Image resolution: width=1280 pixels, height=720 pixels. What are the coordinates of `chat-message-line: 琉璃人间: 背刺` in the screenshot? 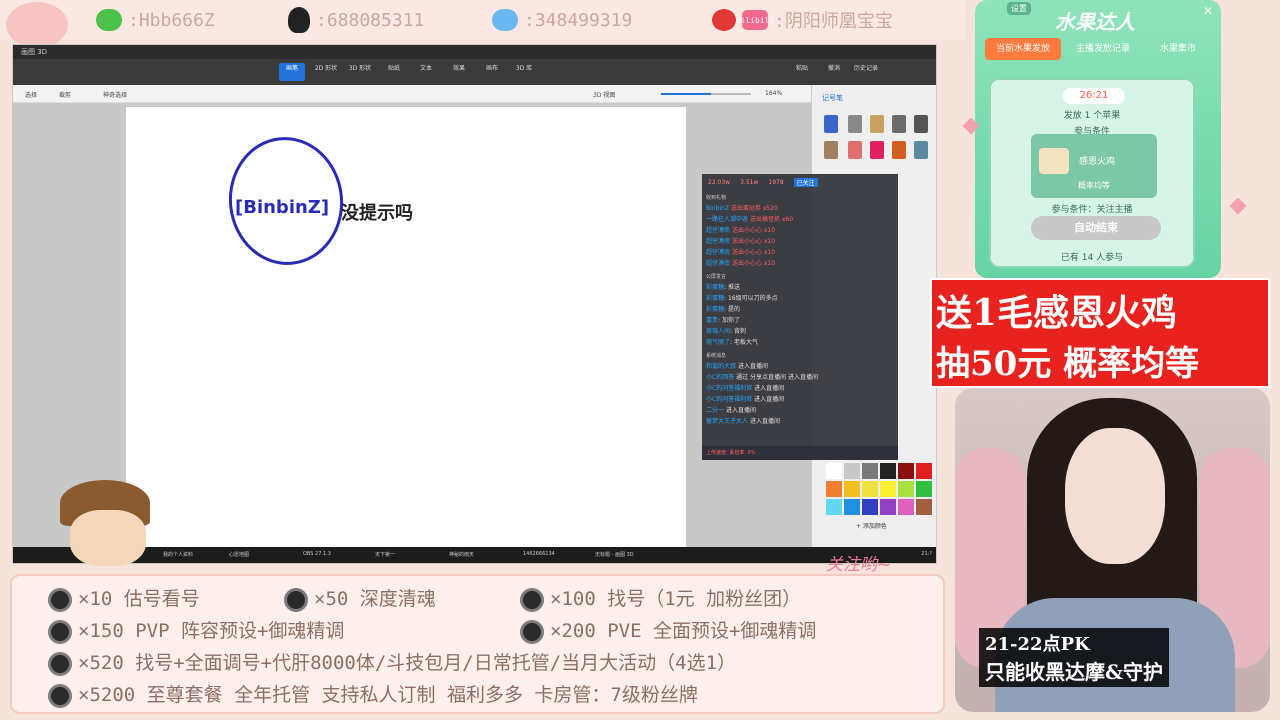 It's located at (726, 331).